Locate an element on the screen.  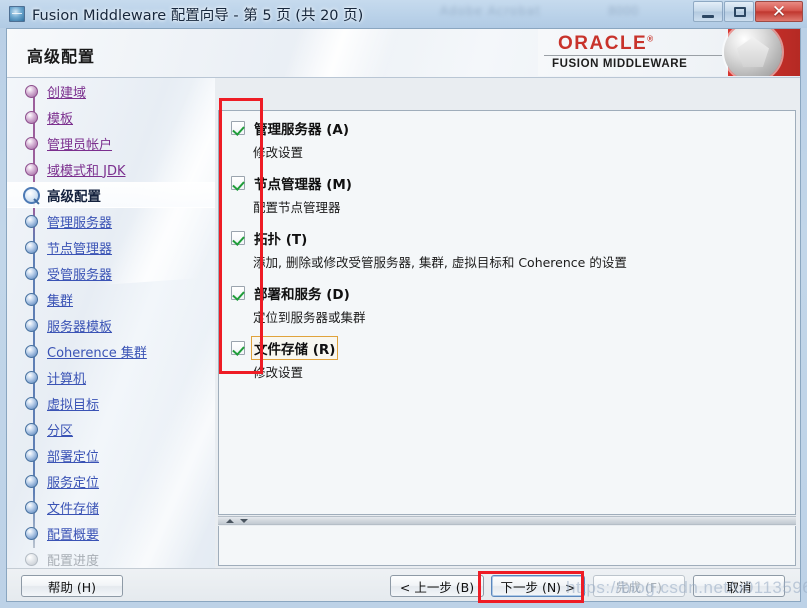
option-1: 节点管理器 (M) 配置节点管理器 is located at coordinates (507, 194).